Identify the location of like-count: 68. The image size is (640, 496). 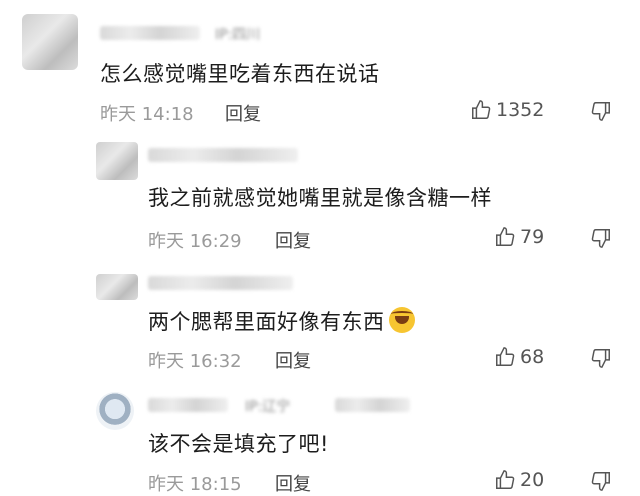
(532, 357).